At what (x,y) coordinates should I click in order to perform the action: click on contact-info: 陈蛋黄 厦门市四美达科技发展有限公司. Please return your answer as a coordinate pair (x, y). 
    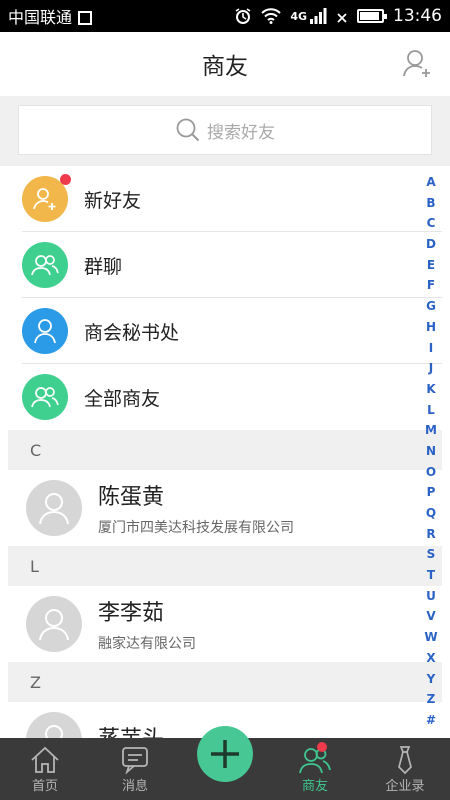
    Looking at the image, I should click on (196, 508).